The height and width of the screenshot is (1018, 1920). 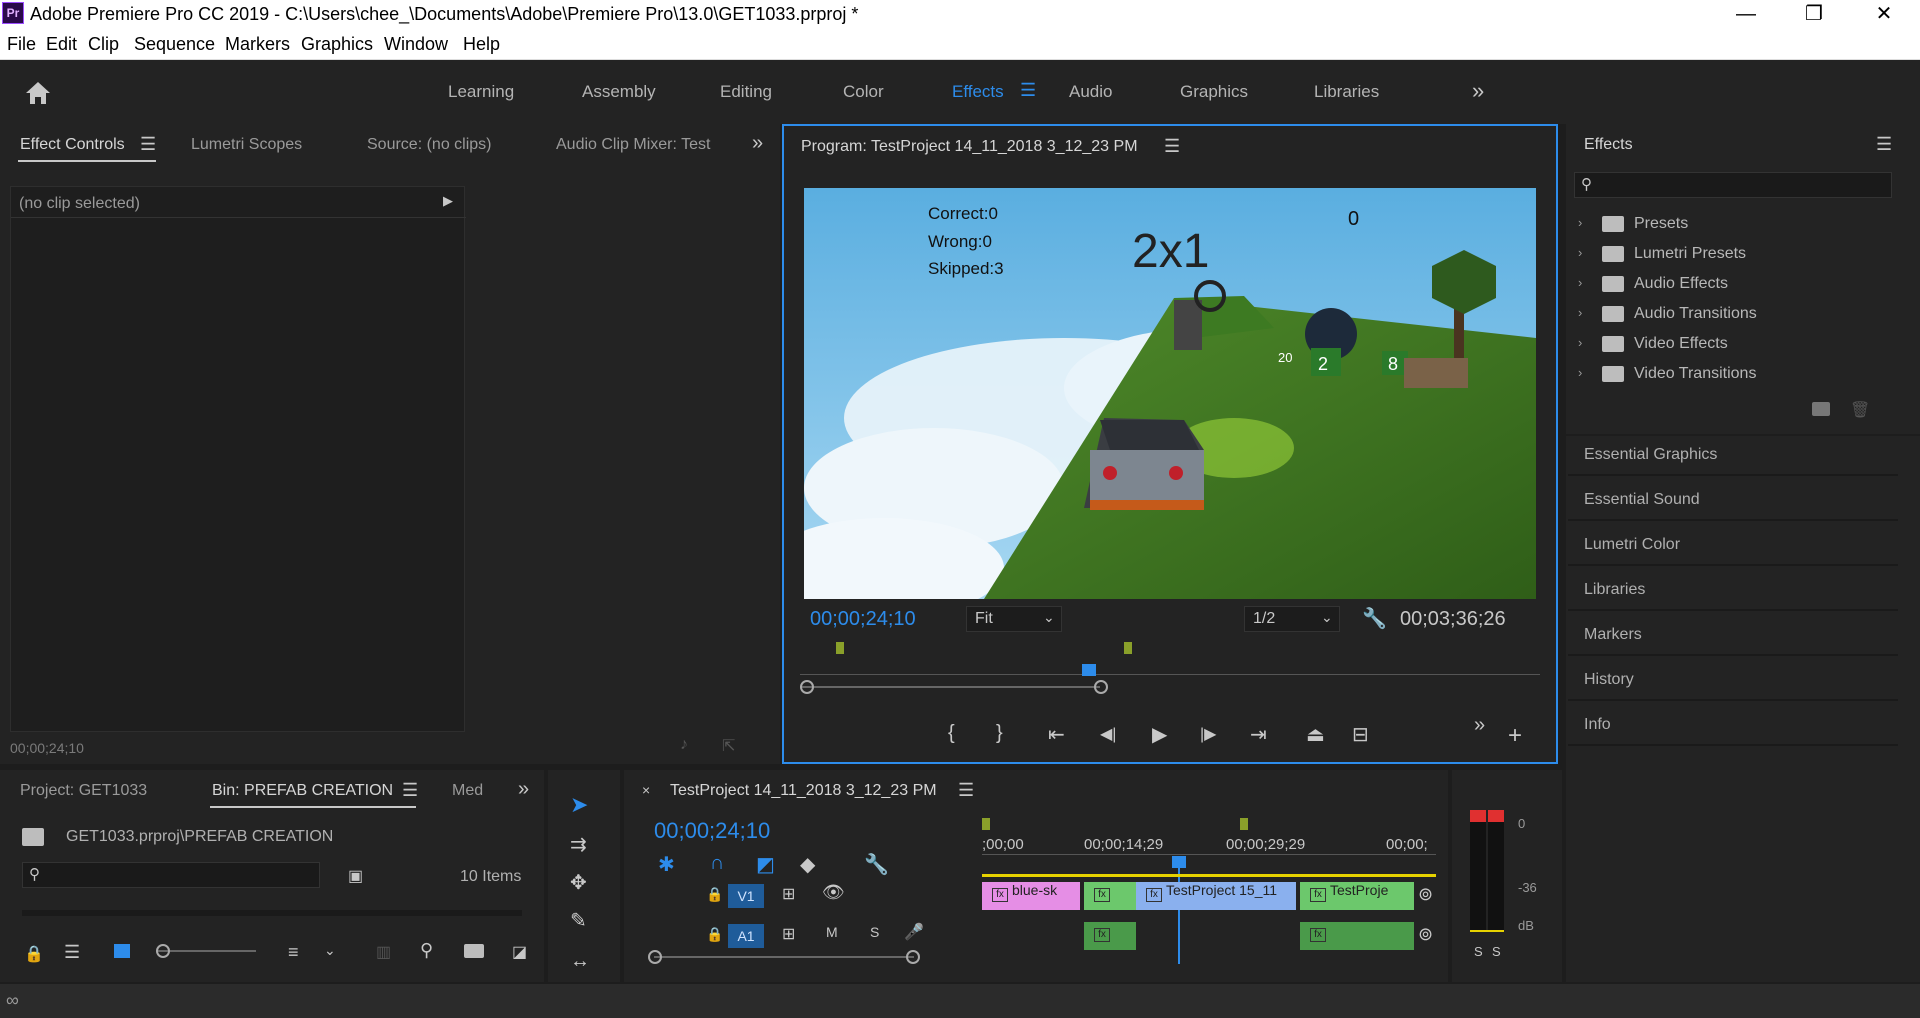 I want to click on panel-menu-icon: ☰, so click(x=148, y=144).